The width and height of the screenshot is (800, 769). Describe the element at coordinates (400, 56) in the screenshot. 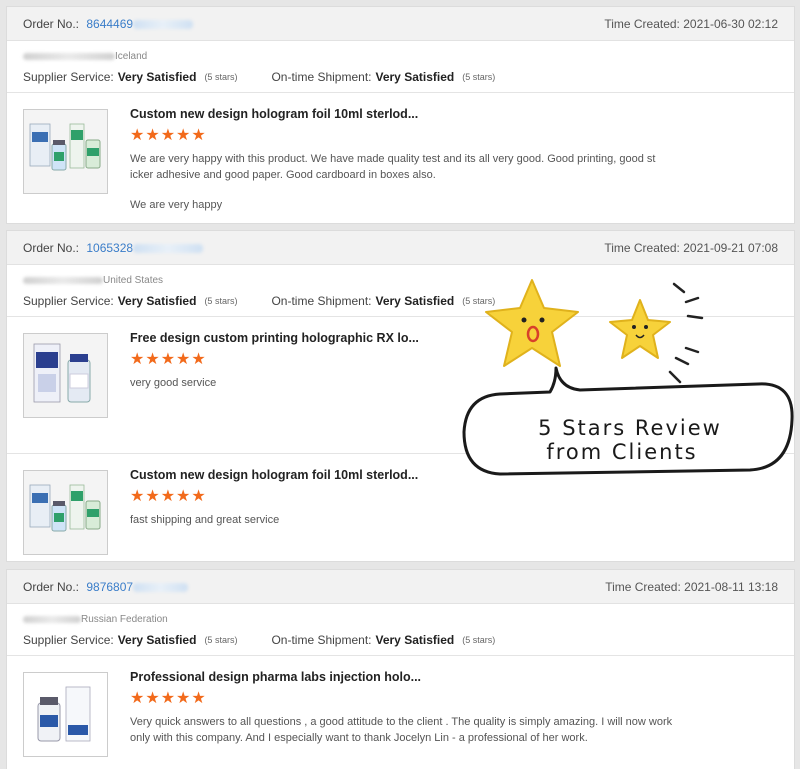

I see `buyer-country: Iceland` at that location.